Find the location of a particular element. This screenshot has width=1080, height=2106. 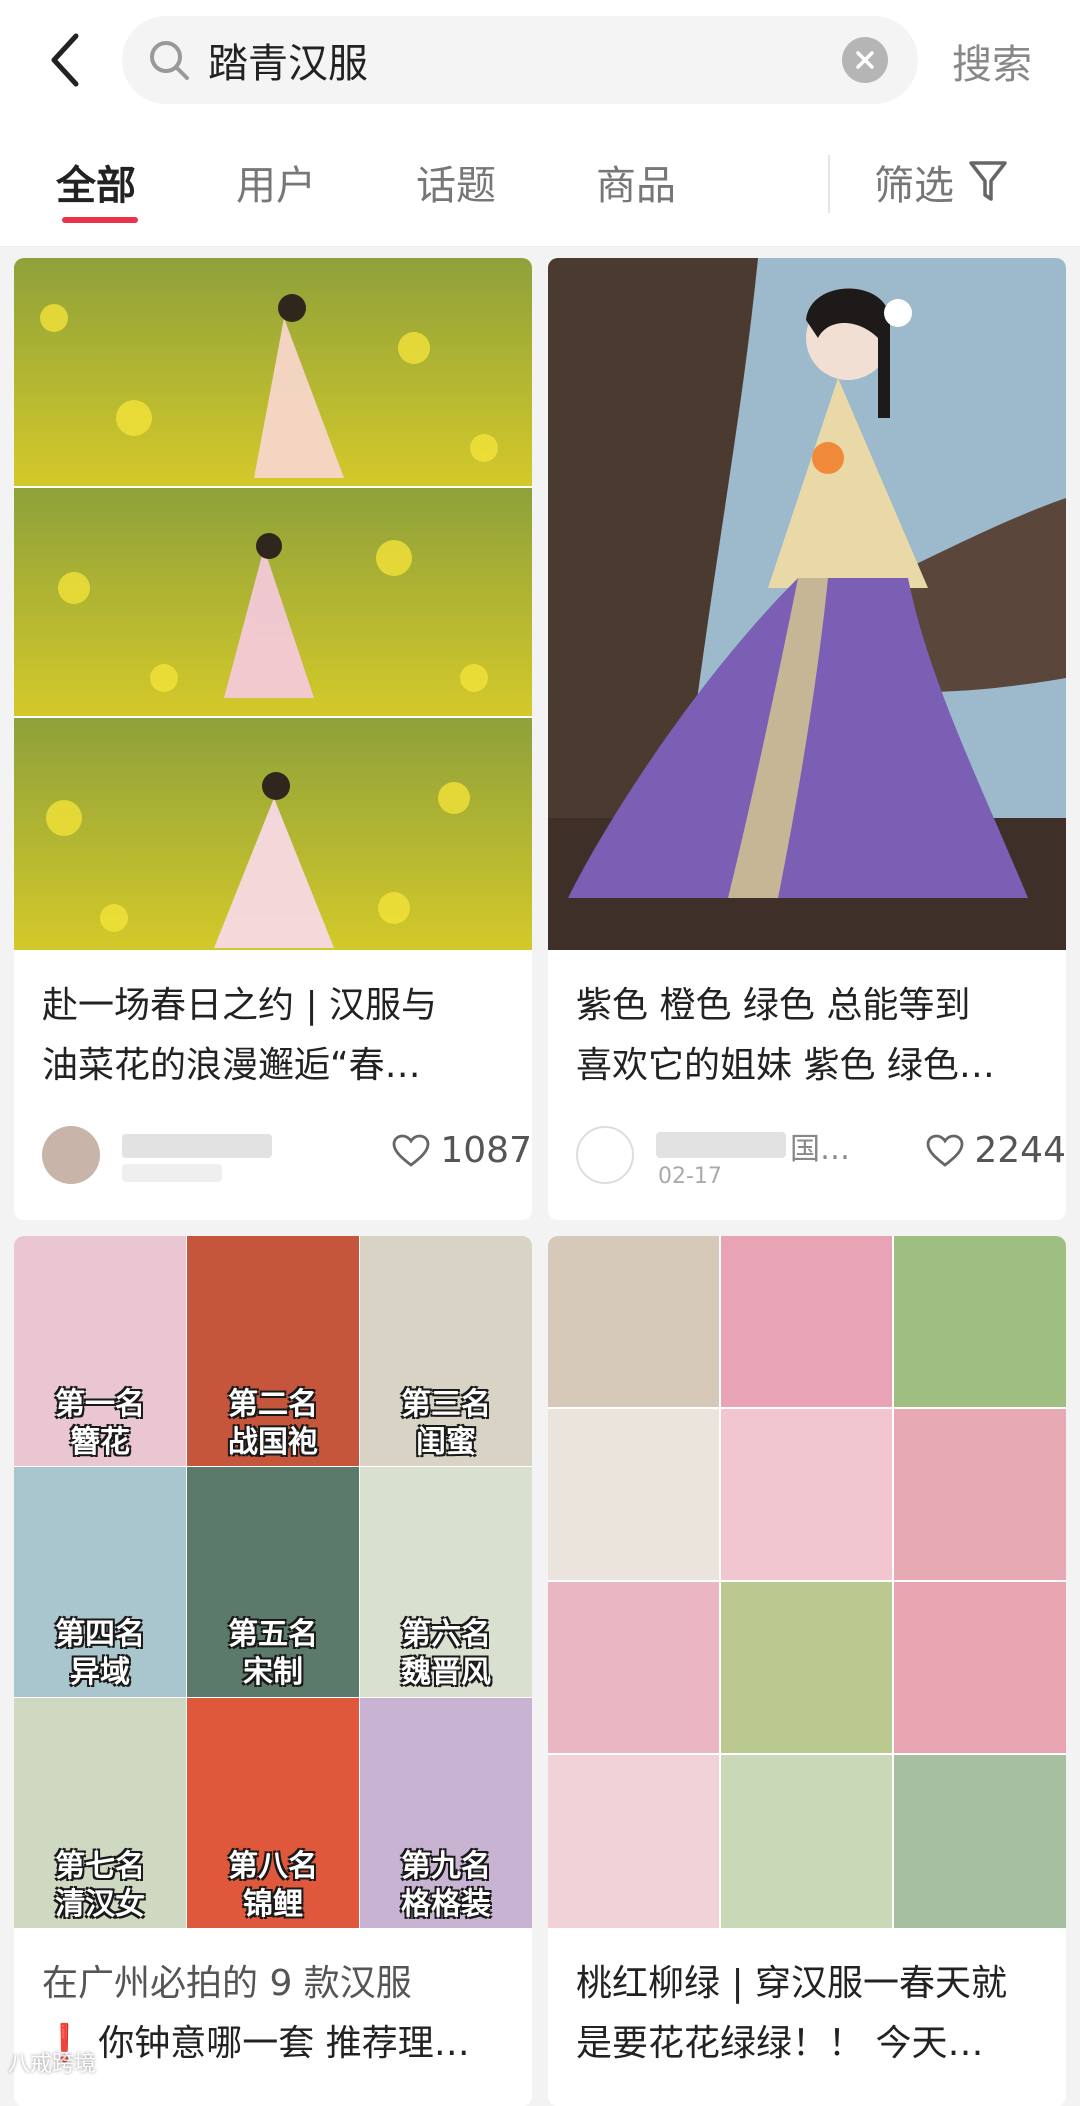

post-title-line1: 紫色 橙色 绿色 总能等到 is located at coordinates (773, 1005).